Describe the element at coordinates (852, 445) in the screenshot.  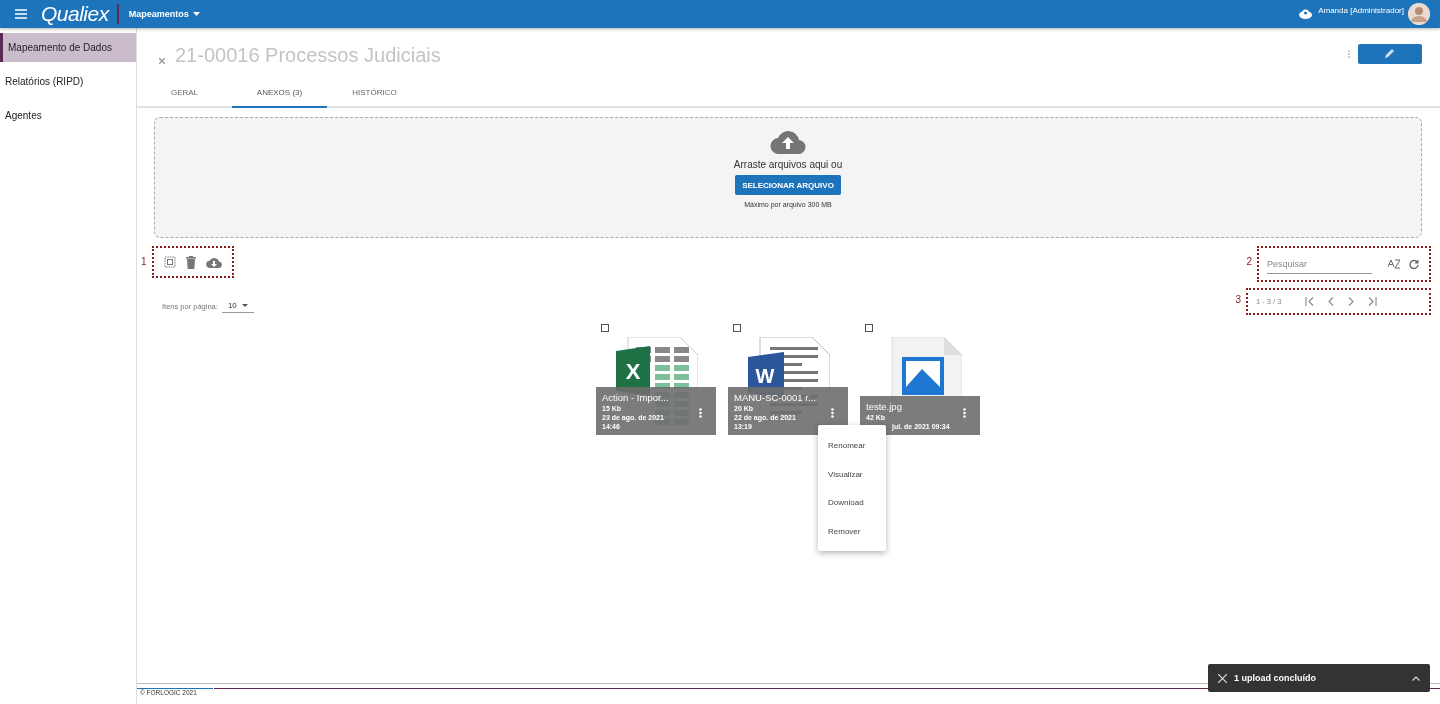
I see `menu-item: Renomear` at that location.